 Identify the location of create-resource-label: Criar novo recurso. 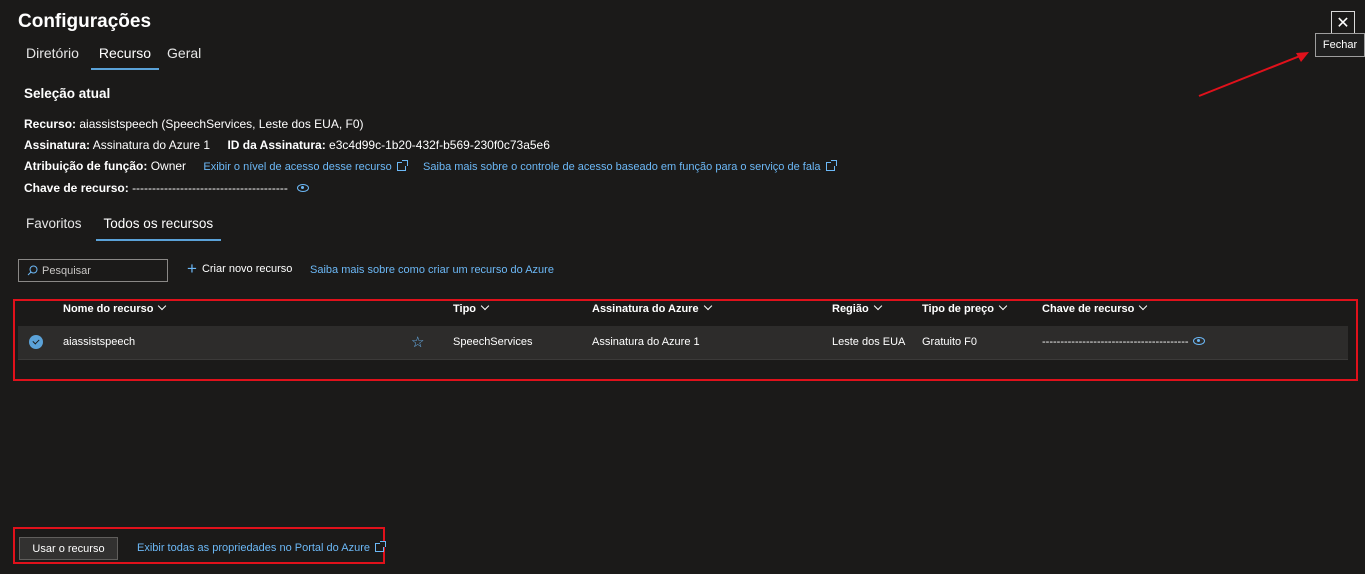
(247, 269).